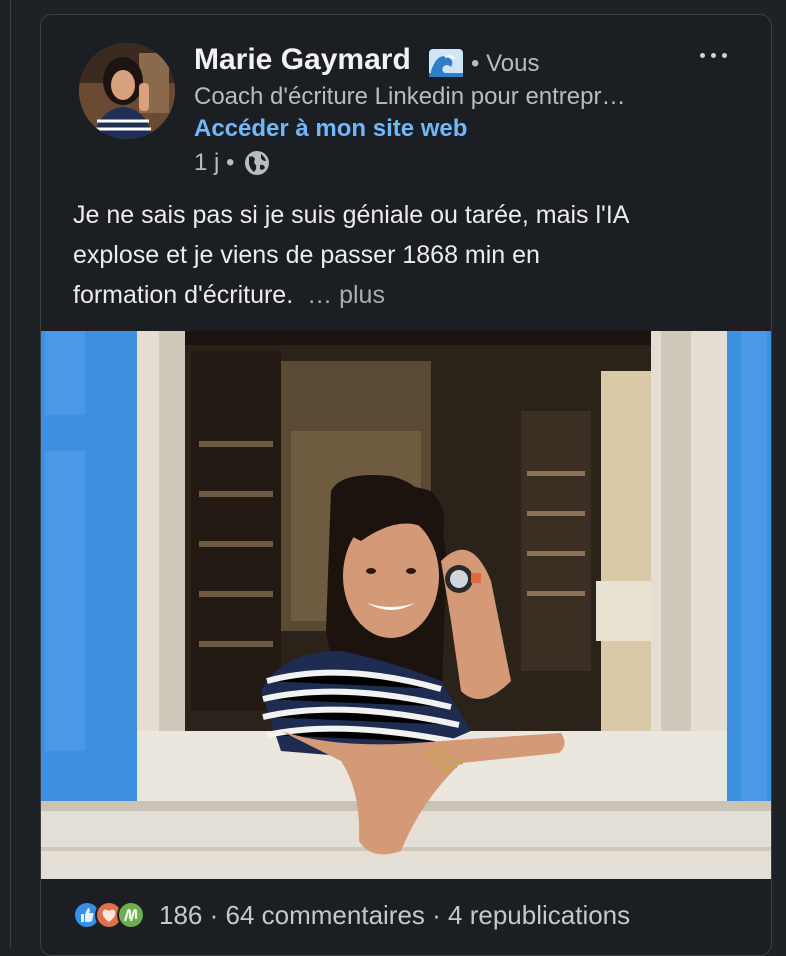 Image resolution: width=786 pixels, height=956 pixels. What do you see at coordinates (325, 915) in the screenshot?
I see `comments-count: 64 commentaires` at bounding box center [325, 915].